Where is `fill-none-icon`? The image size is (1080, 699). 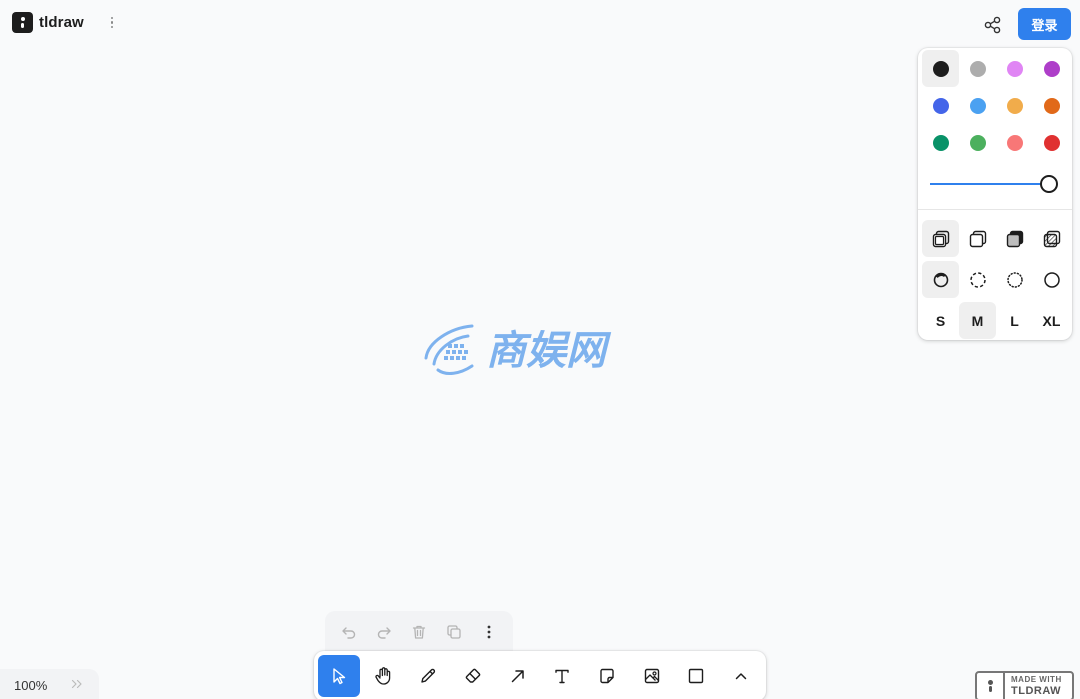
fill-none-icon is located at coordinates (940, 238).